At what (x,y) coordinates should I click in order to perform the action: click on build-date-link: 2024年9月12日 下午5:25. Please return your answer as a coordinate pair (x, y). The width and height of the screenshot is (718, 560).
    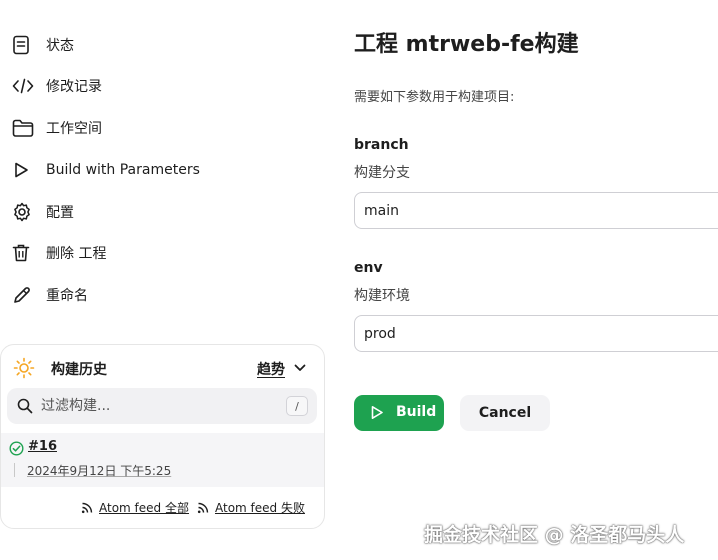
    Looking at the image, I should click on (99, 470).